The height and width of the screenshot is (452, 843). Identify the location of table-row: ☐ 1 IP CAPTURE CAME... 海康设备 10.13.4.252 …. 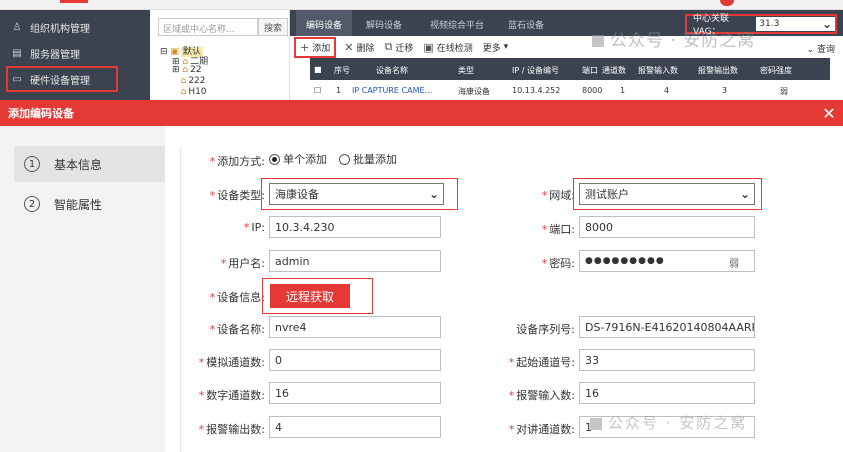
(570, 91).